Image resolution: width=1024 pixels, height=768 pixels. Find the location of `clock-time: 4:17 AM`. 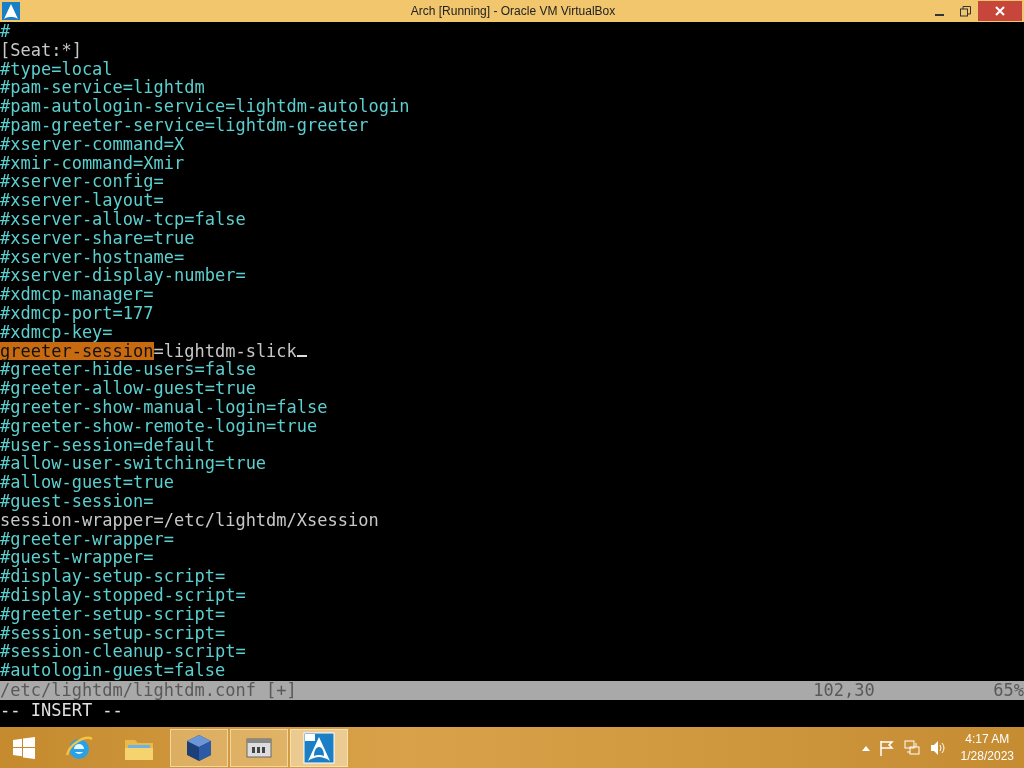

clock-time: 4:17 AM is located at coordinates (987, 739).